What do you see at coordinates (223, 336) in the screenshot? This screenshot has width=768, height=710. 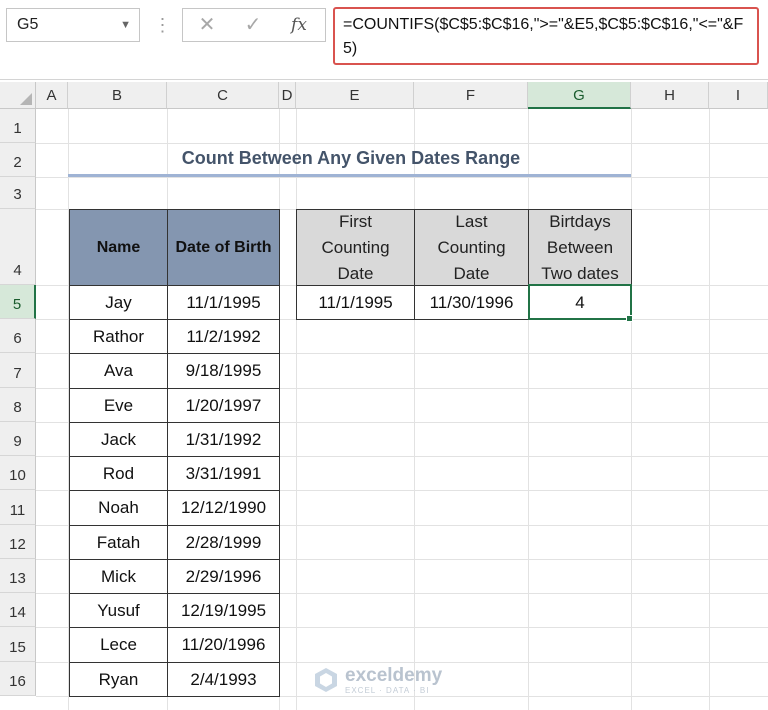 I see `cell-dob: 11/2/1992` at bounding box center [223, 336].